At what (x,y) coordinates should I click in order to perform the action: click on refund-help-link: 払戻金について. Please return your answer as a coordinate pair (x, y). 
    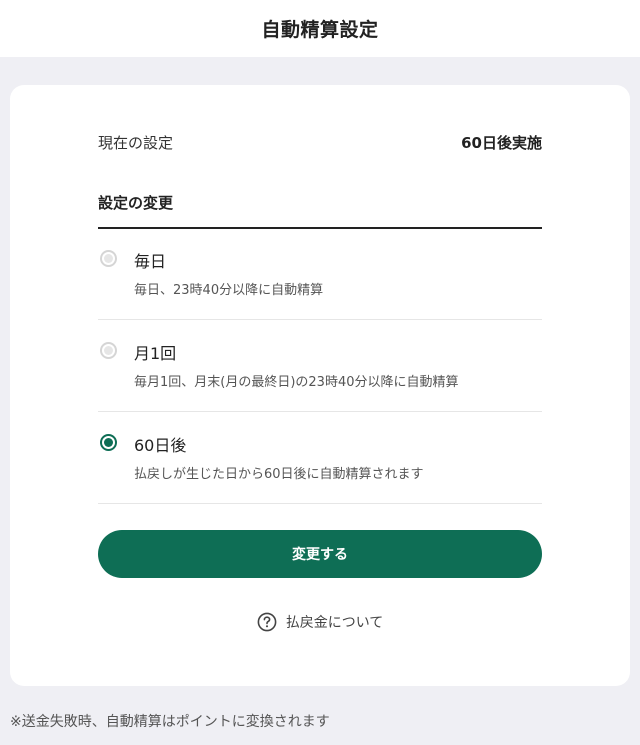
    Looking at the image, I should click on (320, 622).